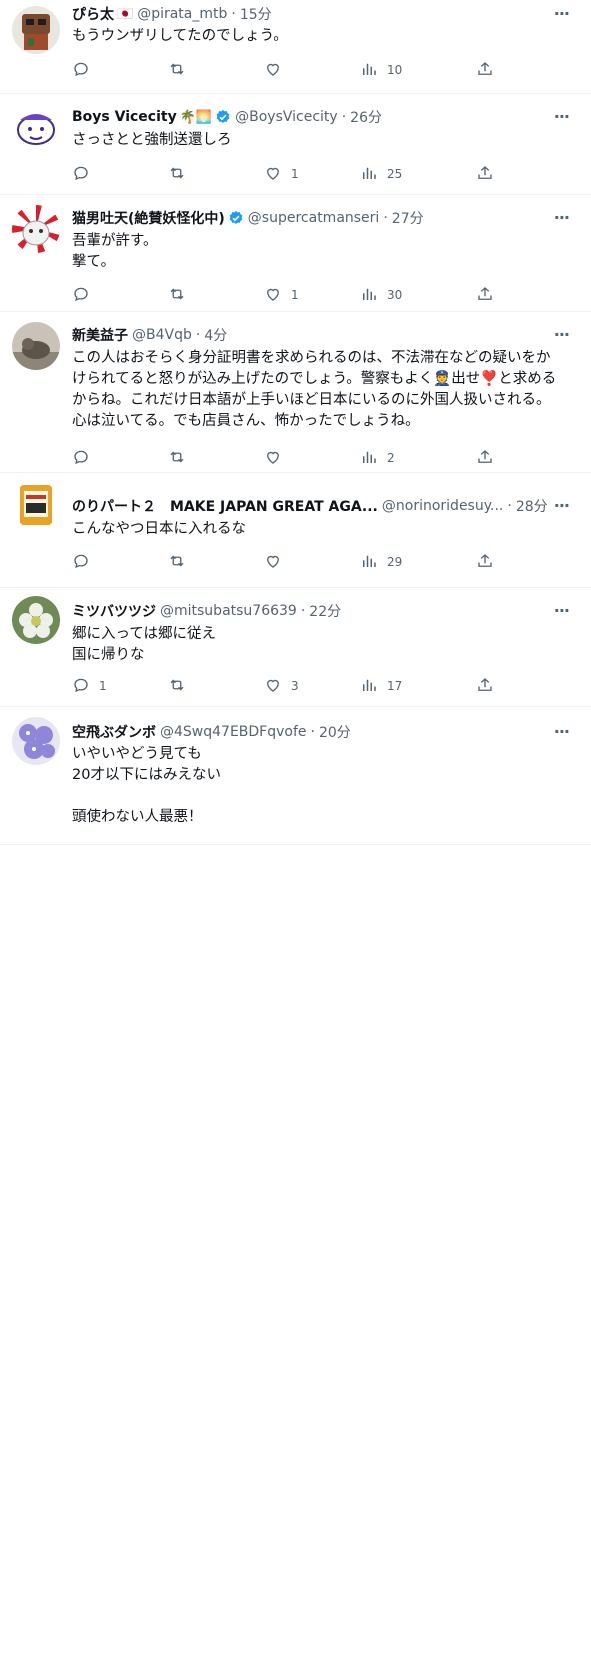 Image resolution: width=591 pixels, height=1676 pixels. Describe the element at coordinates (408, 218) in the screenshot. I see `timestamp: 27分` at that location.